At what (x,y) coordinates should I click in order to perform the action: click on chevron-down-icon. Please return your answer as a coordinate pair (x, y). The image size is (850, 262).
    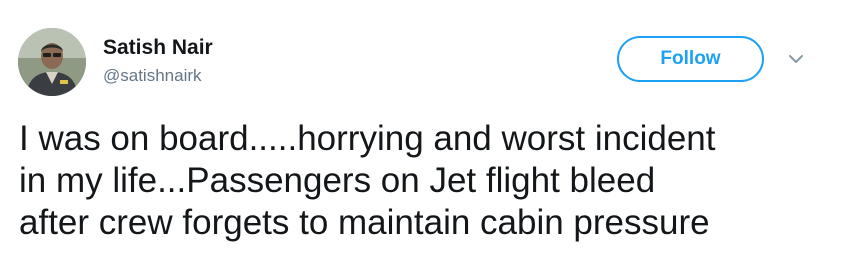
    Looking at the image, I should click on (796, 59).